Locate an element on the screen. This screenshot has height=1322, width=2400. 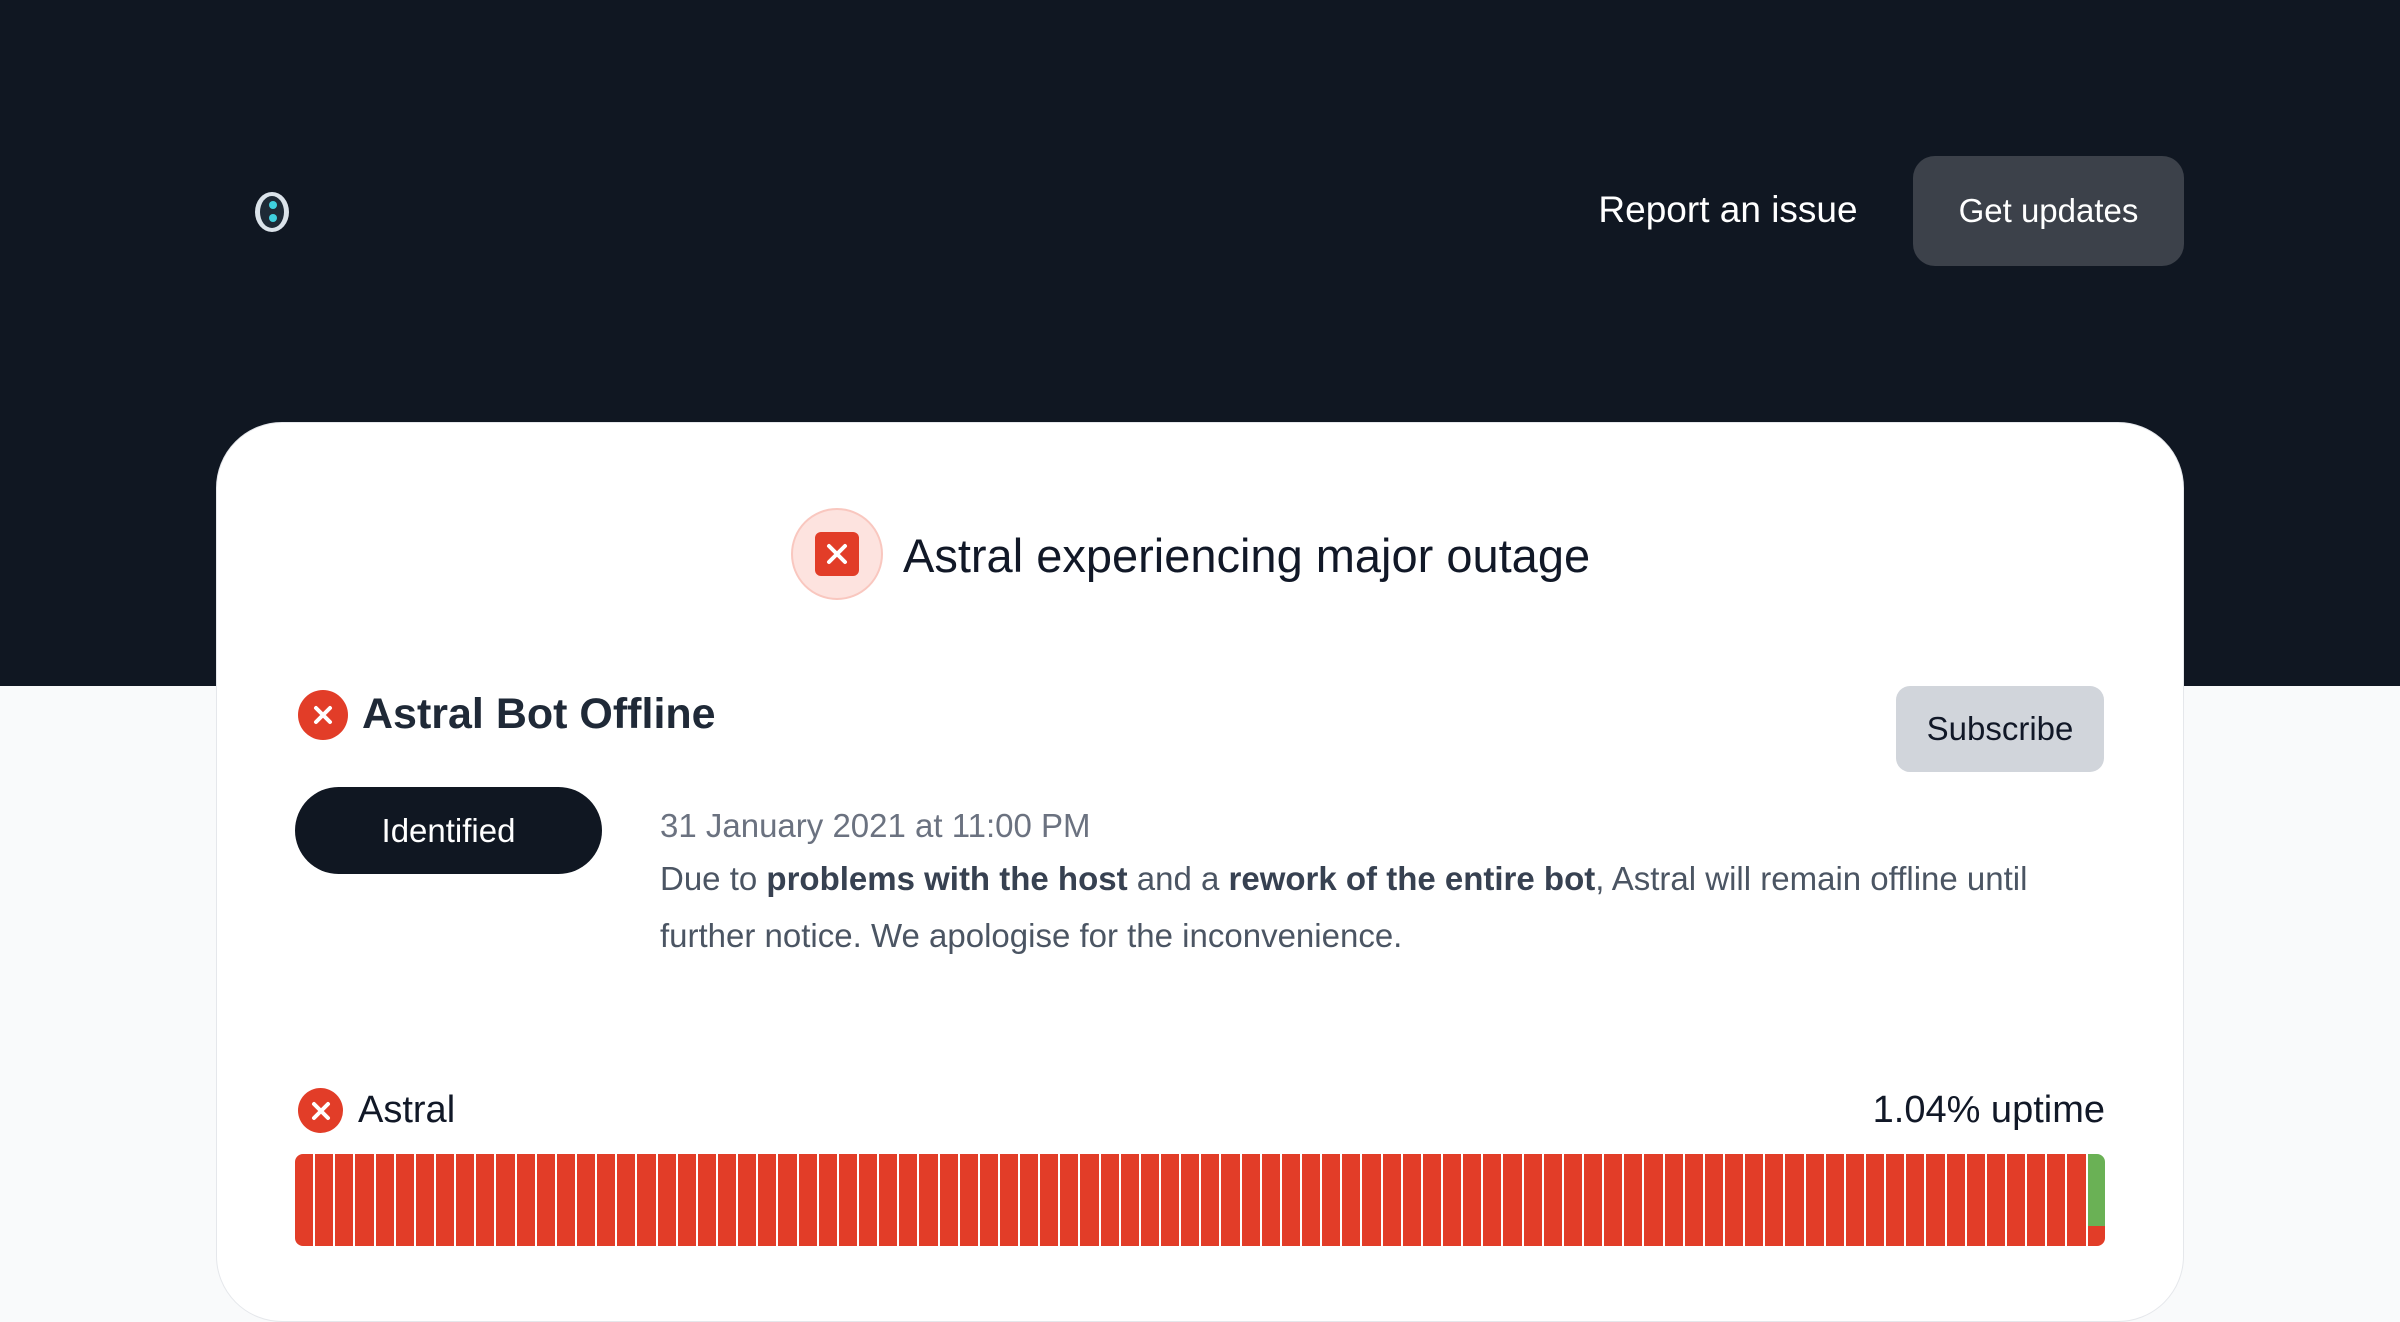
subscribe-button: Subscribe is located at coordinates (2000, 729).